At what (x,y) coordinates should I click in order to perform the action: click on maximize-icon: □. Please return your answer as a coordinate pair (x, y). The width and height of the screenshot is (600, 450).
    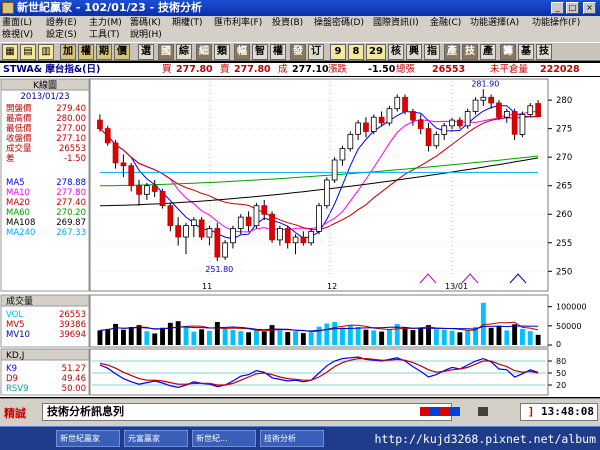
    Looking at the image, I should click on (572, 8).